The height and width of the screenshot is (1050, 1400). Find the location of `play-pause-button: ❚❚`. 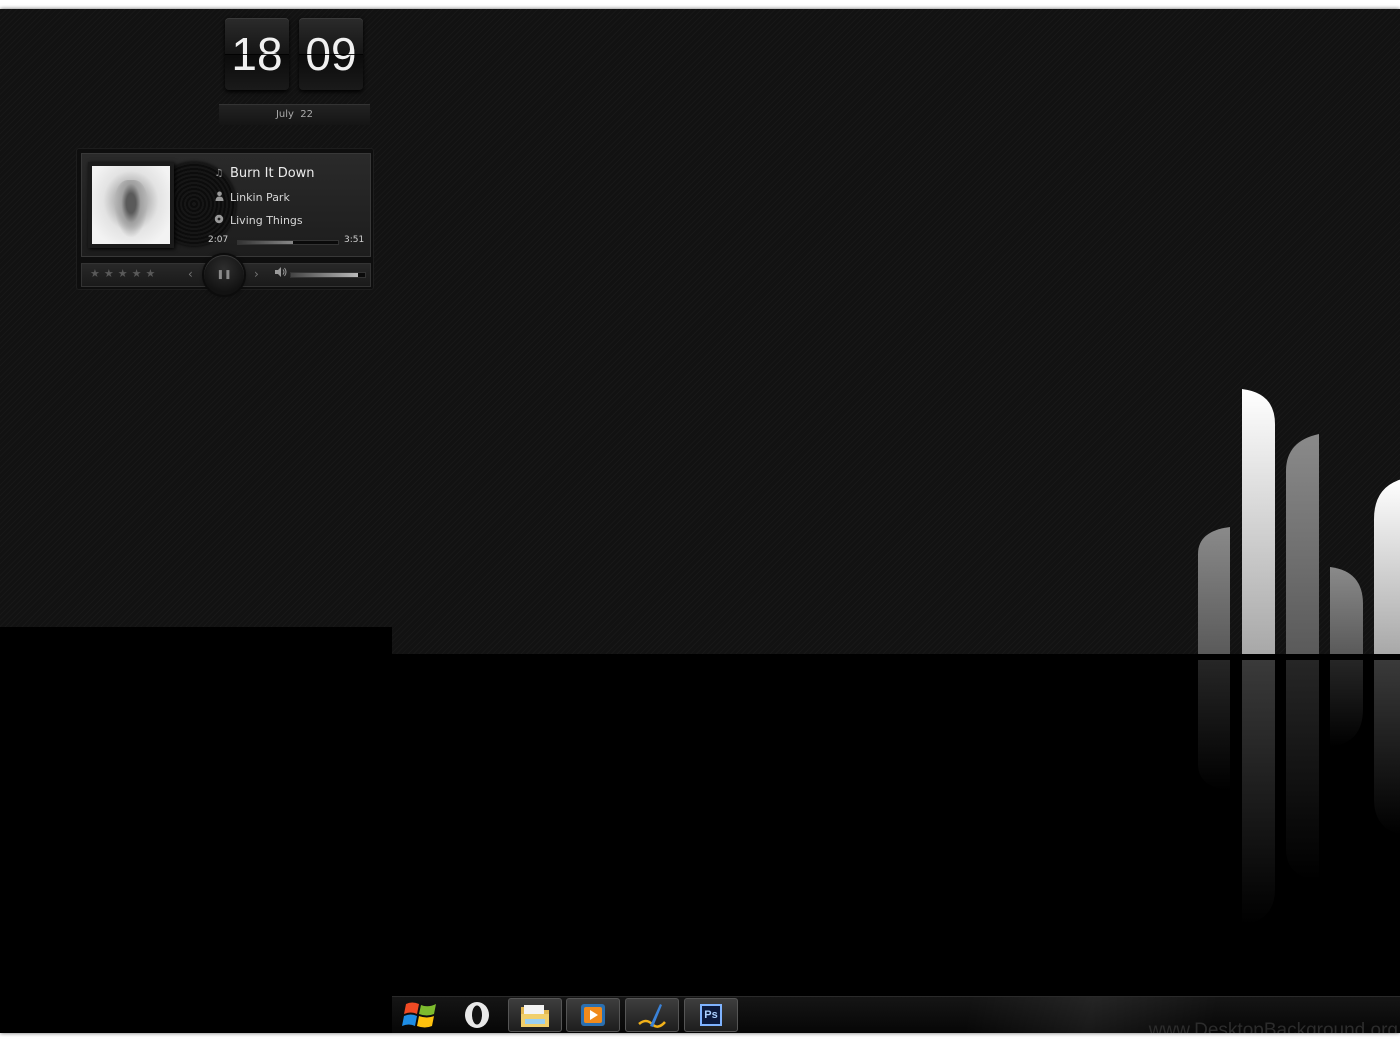

play-pause-button: ❚❚ is located at coordinates (224, 275).